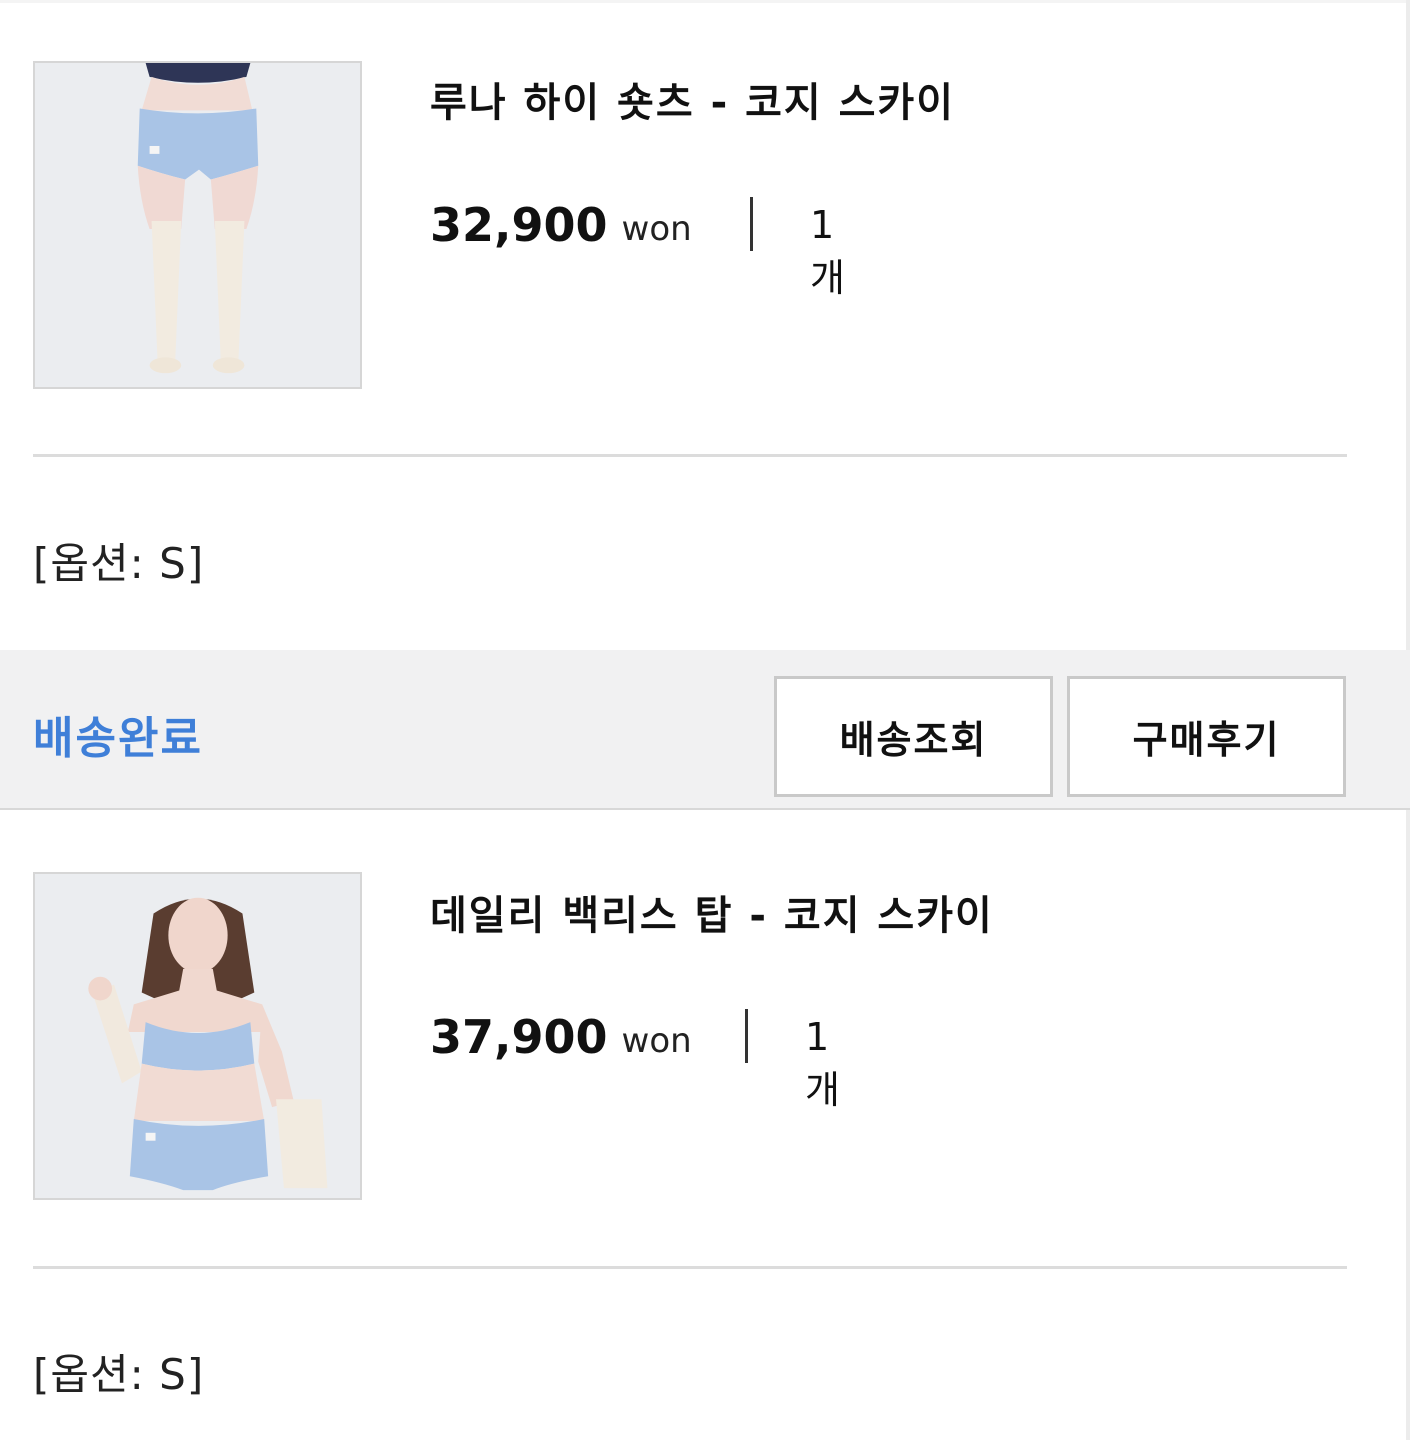 This screenshot has width=1410, height=1440. I want to click on product-name: 데일리 백리스 탑 - 코지 스카이, so click(712, 912).